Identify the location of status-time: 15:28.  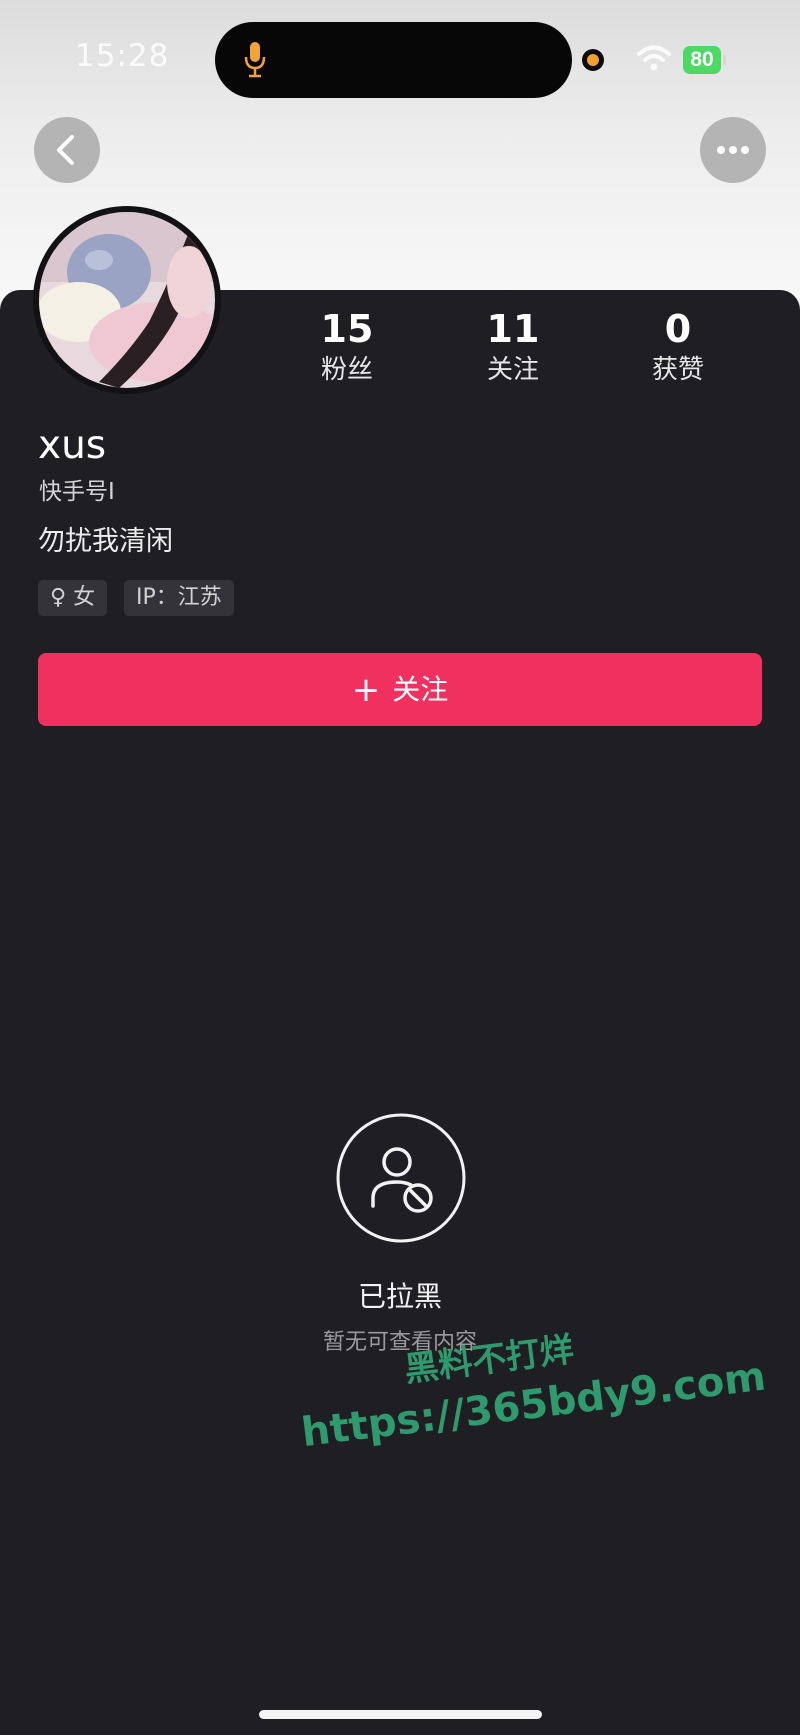
(122, 56).